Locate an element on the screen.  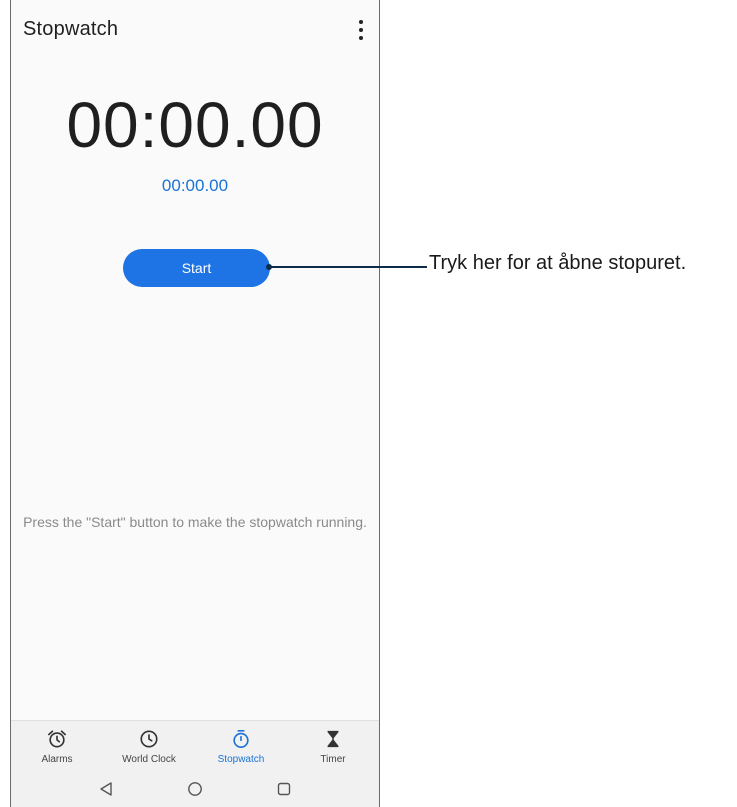
alarm-icon is located at coordinates (57, 739).